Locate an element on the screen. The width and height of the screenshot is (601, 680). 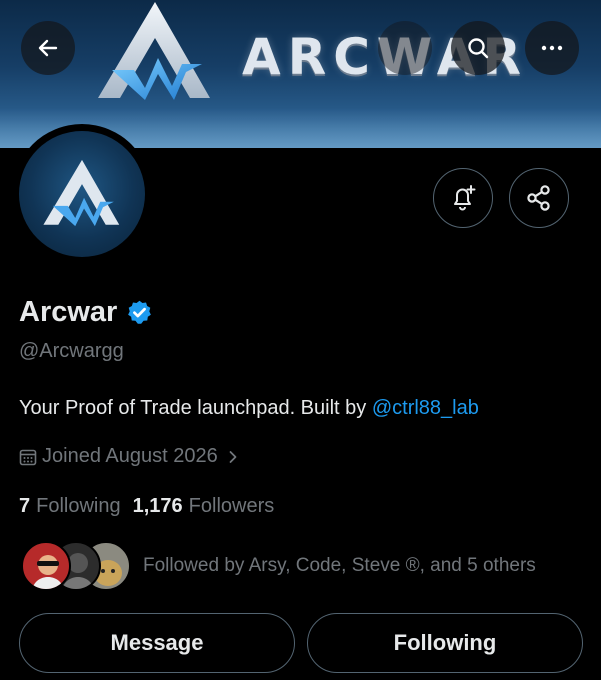
joined-date: Joined August 2026 is located at coordinates (129, 456).